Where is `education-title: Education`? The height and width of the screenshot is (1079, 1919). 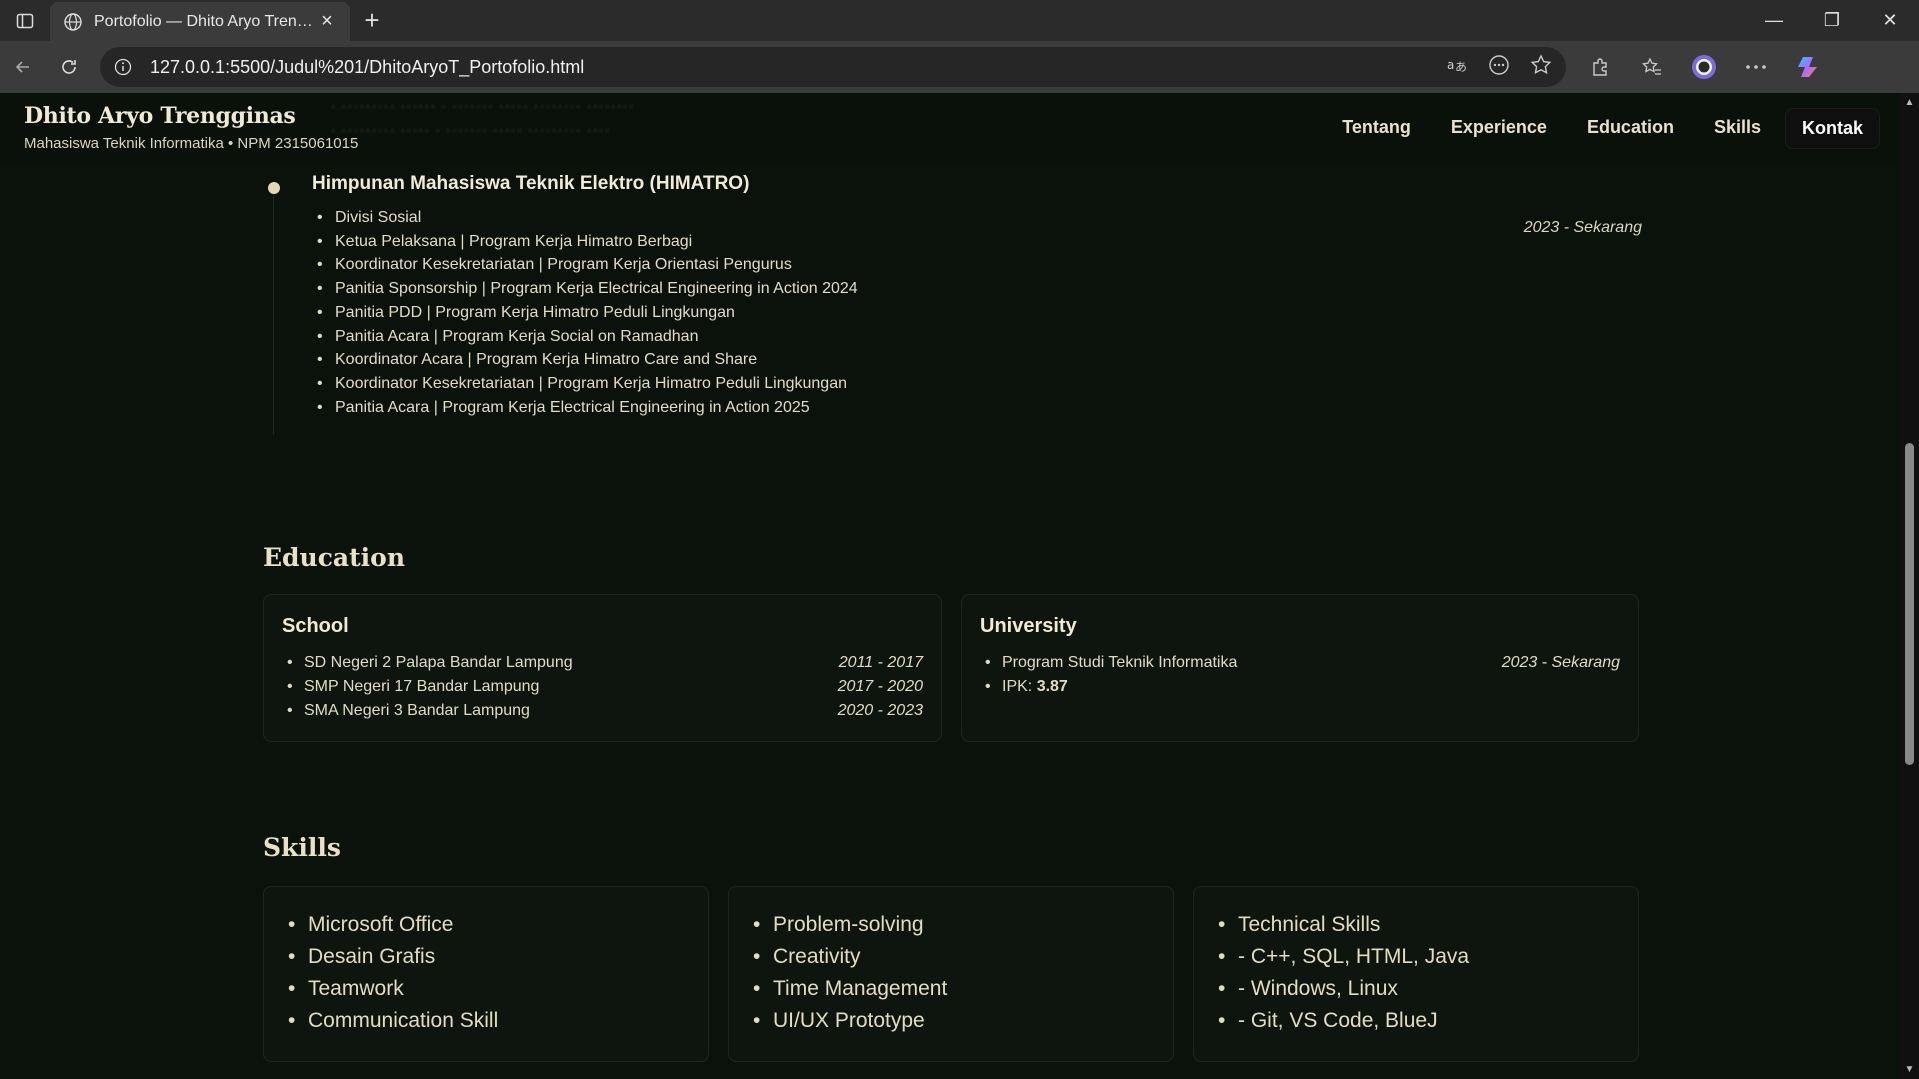
education-title: Education is located at coordinates (334, 557).